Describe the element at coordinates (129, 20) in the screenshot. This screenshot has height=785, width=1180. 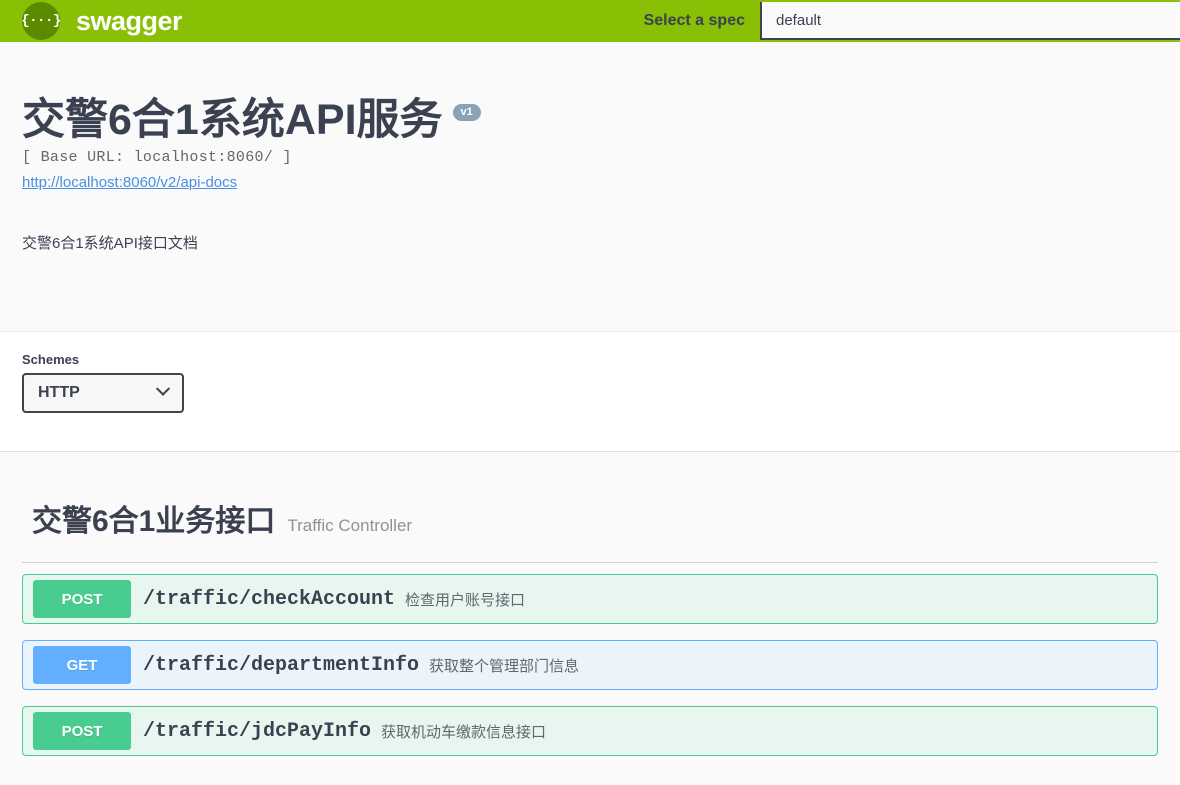
I see `swagger-wordmark: swagger` at that location.